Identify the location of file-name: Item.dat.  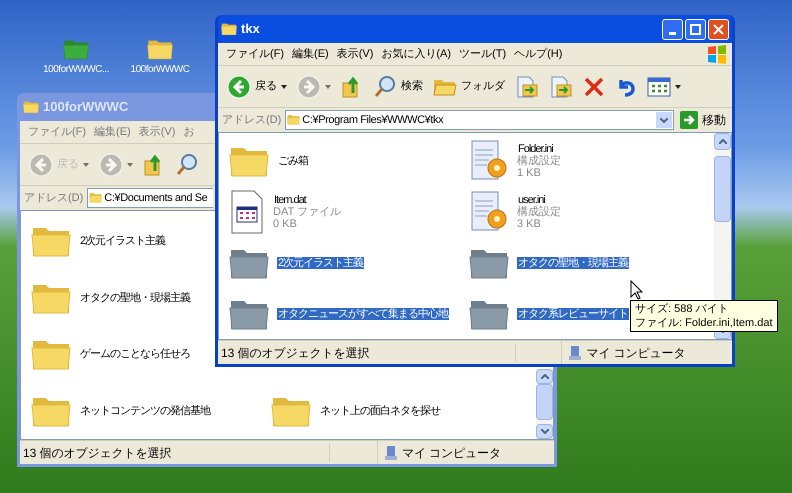
(290, 200).